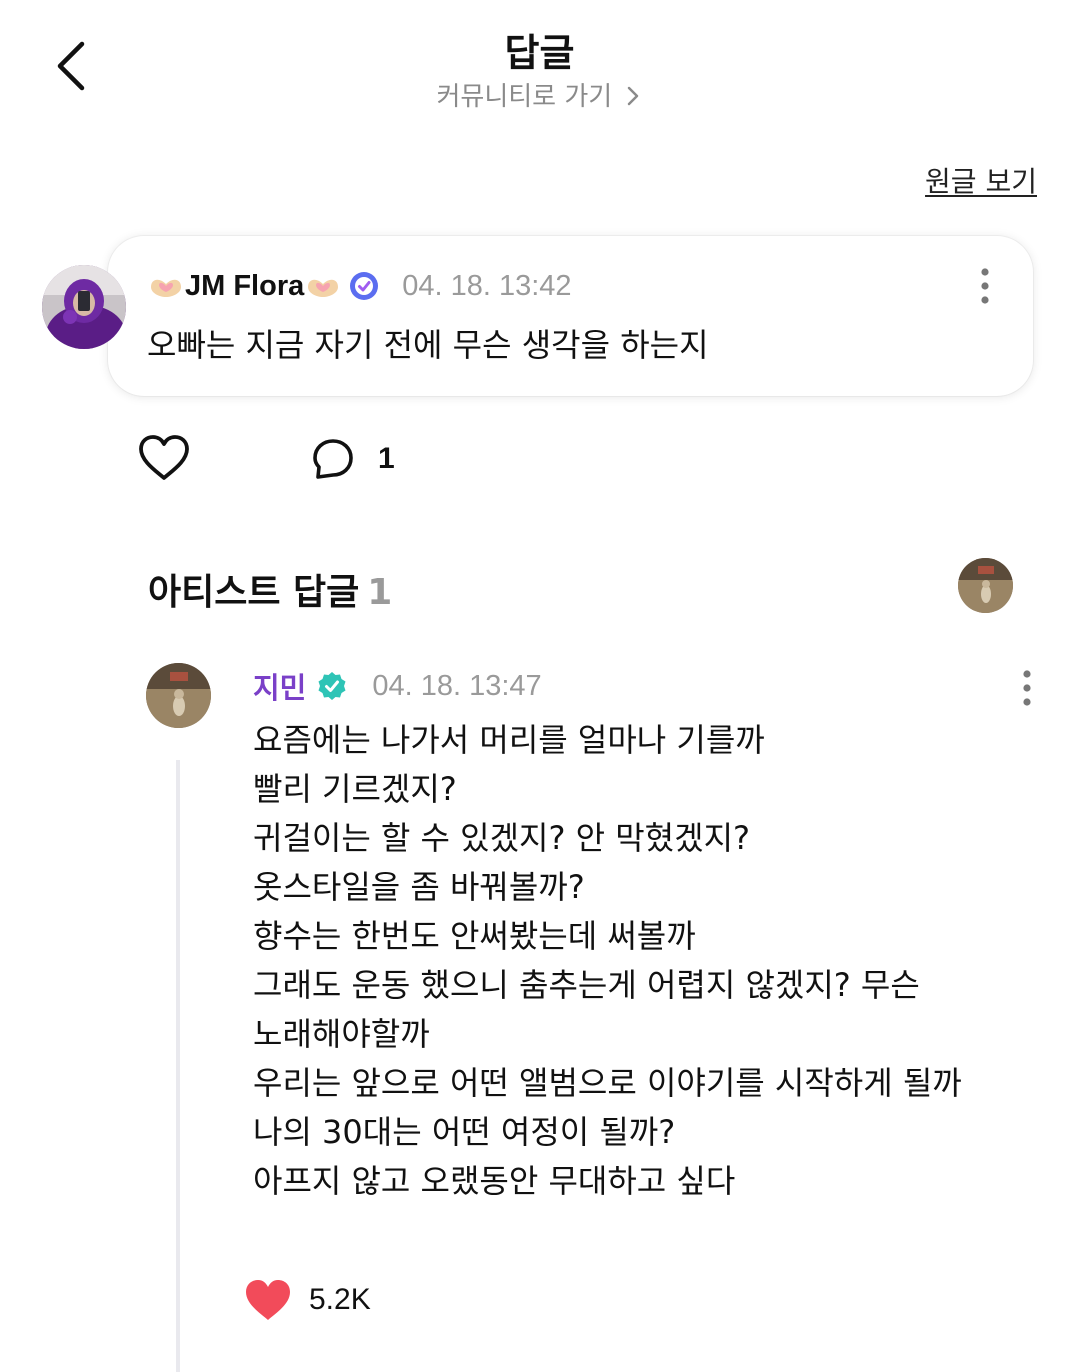  I want to click on speech-bubble-icon, so click(333, 459).